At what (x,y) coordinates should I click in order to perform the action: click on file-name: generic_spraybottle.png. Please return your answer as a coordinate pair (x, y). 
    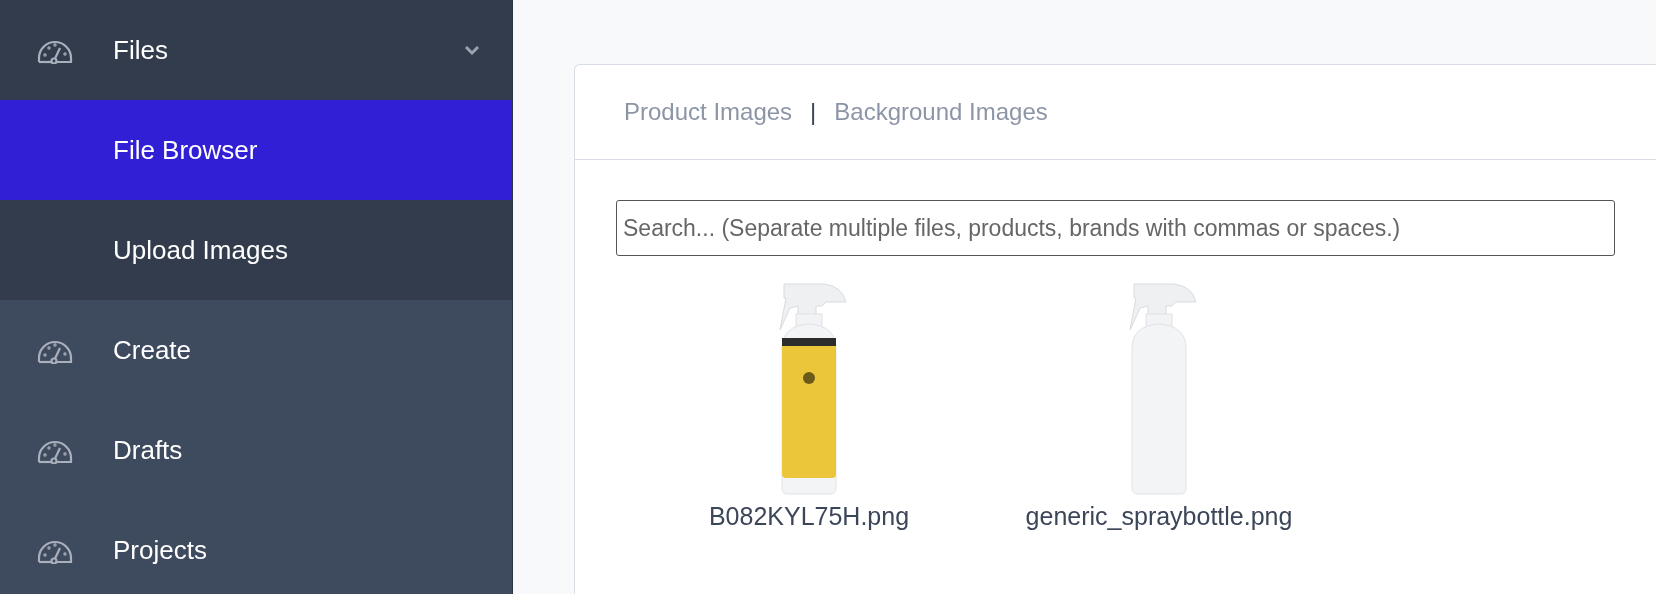
    Looking at the image, I should click on (1159, 516).